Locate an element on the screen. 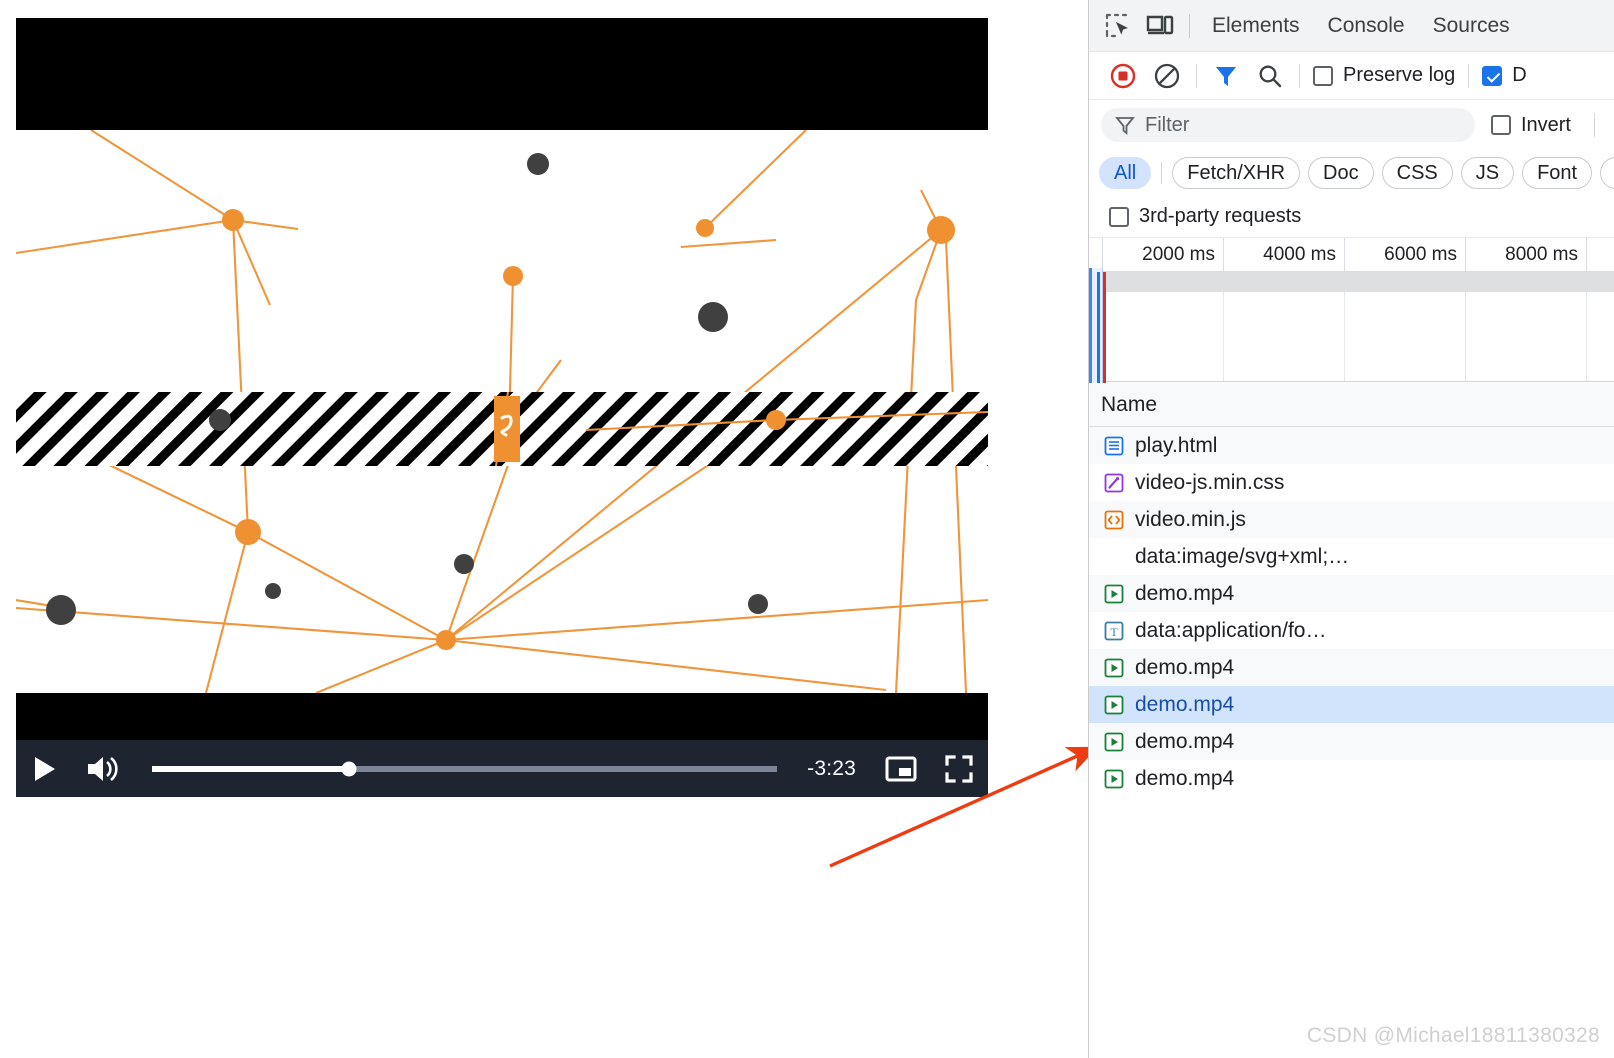  type-filter-doc: Doc is located at coordinates (1341, 173).